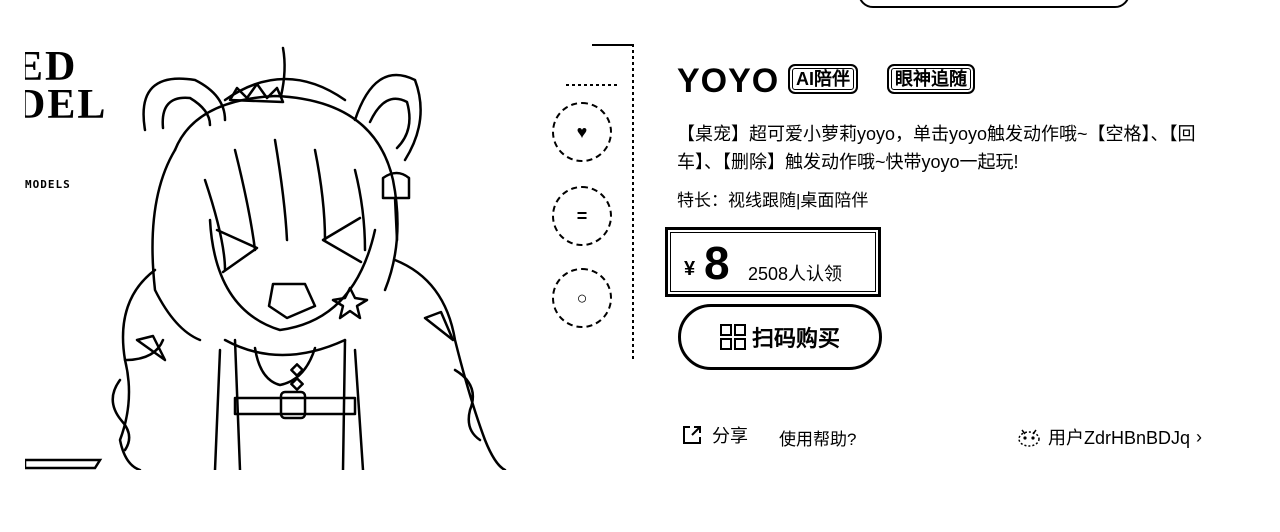 Image resolution: width=1280 pixels, height=532 pixels. I want to click on toolbar-edge, so click(633, 203).